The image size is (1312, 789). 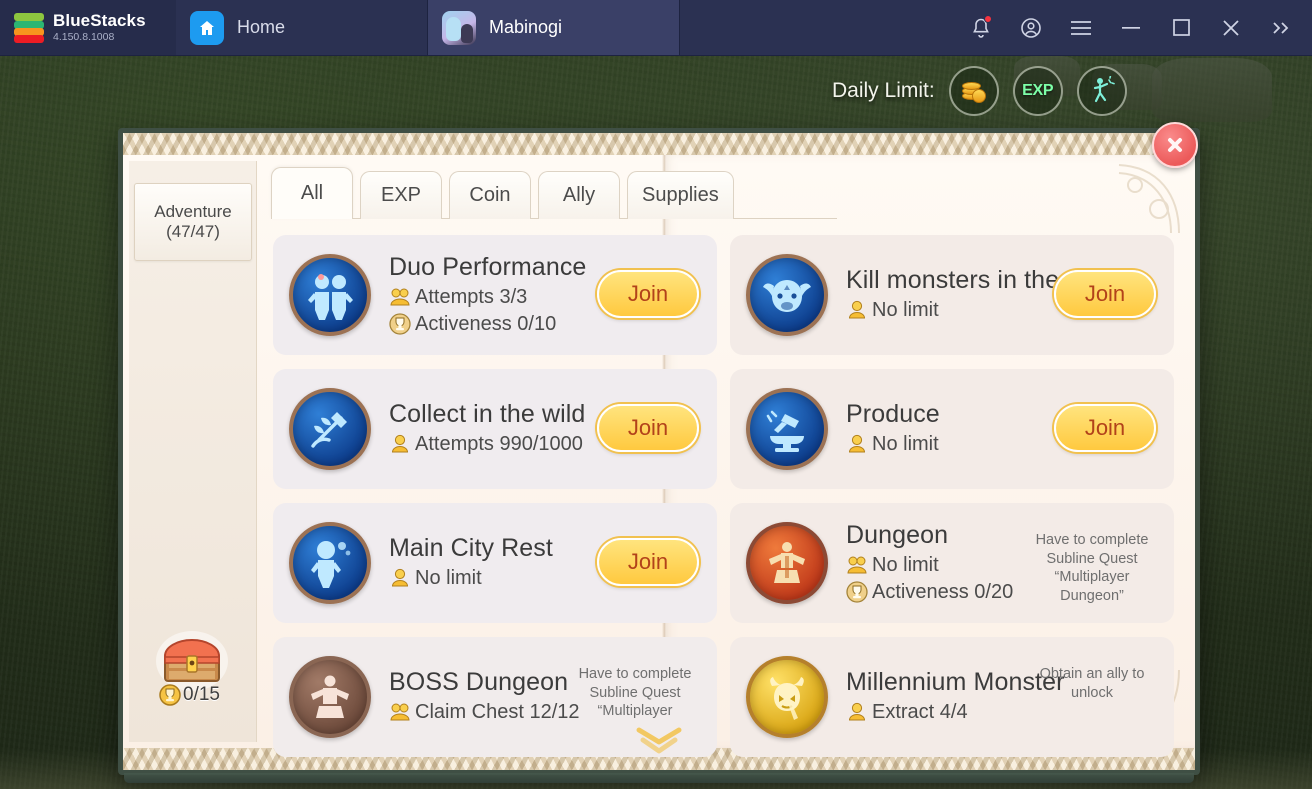 What do you see at coordinates (1281, 28) in the screenshot?
I see `expand-sidebar-button` at bounding box center [1281, 28].